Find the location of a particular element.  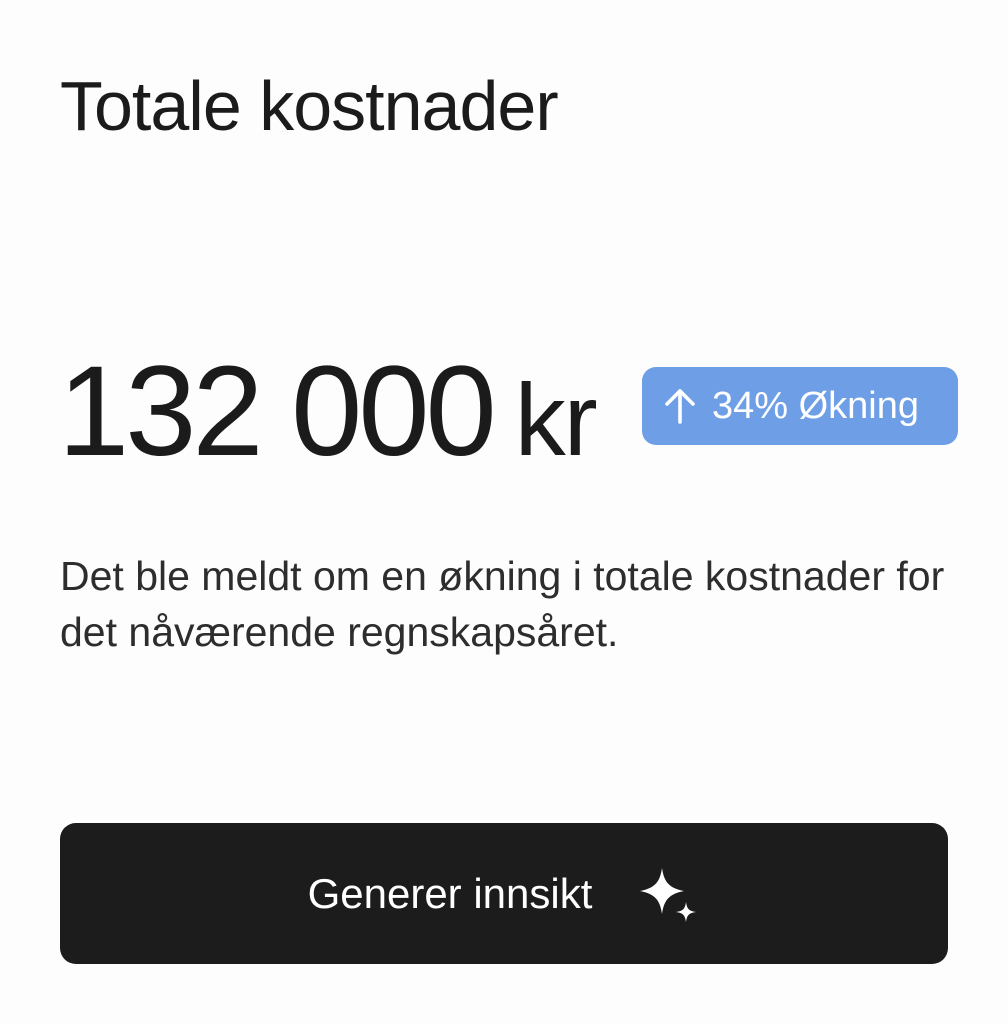

amount-value: 132 000 is located at coordinates (277, 411).